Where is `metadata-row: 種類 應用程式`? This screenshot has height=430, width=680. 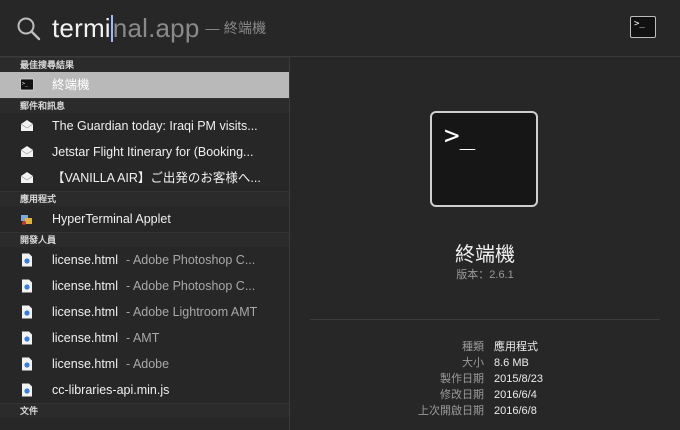 metadata-row: 種類 應用程式 is located at coordinates (485, 347).